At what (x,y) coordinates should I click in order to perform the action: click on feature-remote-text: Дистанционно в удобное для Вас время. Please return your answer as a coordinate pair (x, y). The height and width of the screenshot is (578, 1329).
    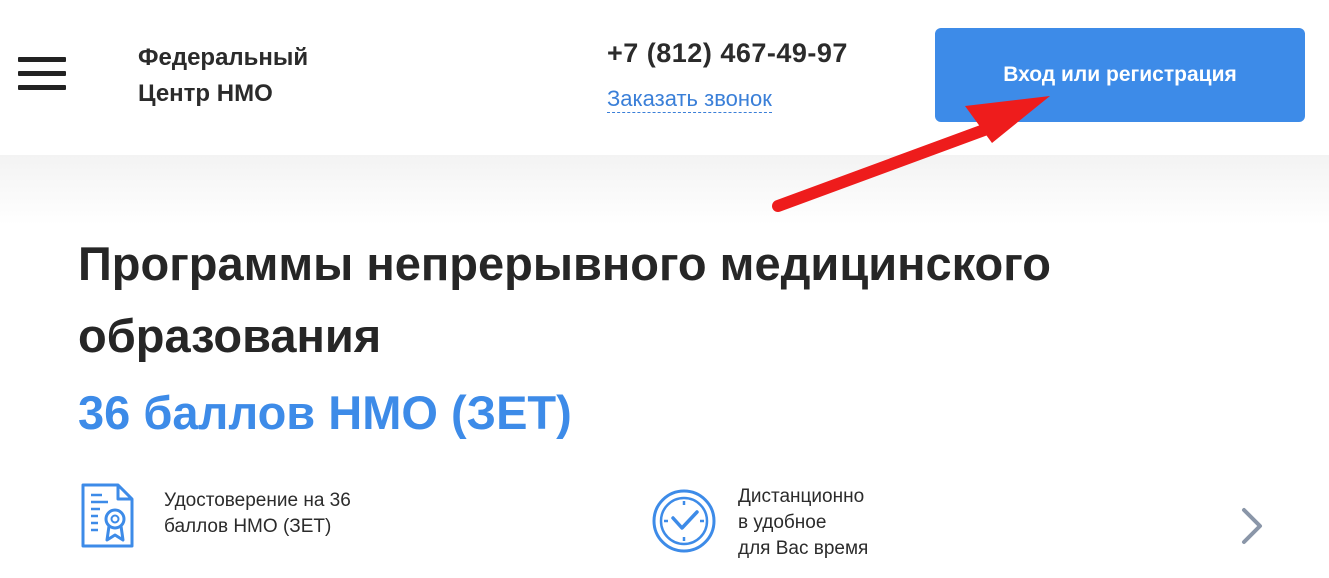
    Looking at the image, I should click on (848, 523).